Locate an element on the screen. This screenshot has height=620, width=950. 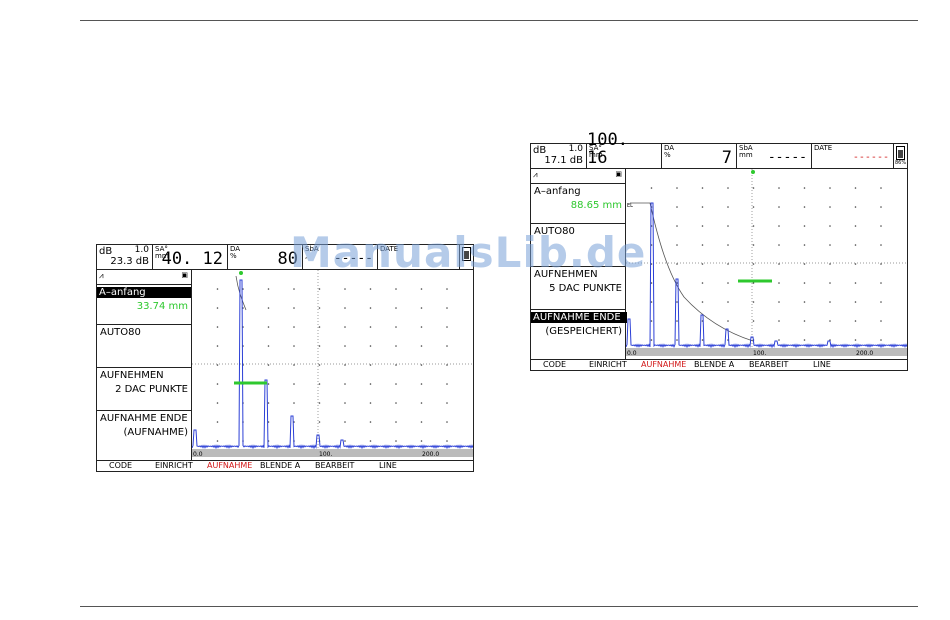
date-label: DATE is located at coordinates (823, 148).